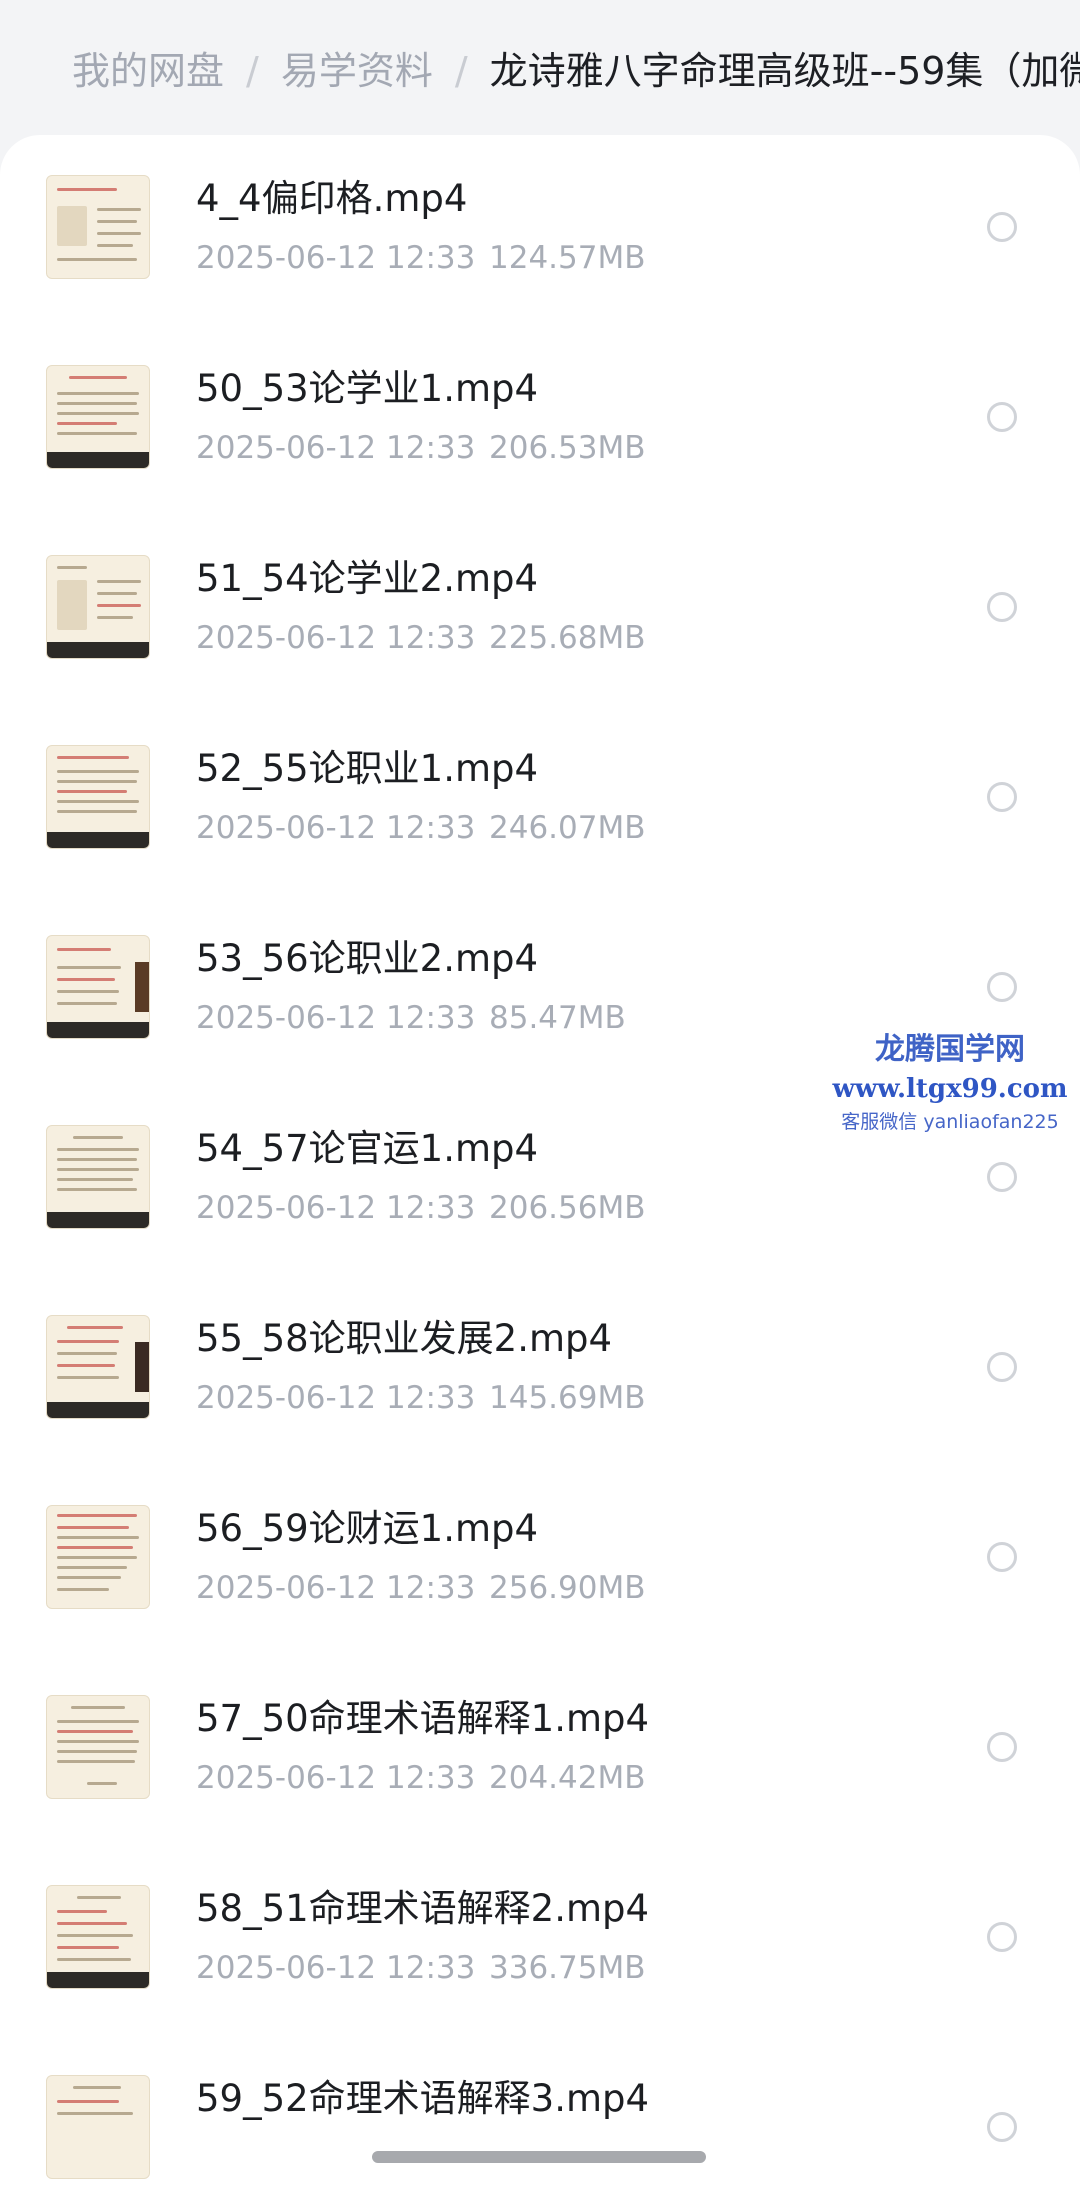 This screenshot has width=1080, height=2190. Describe the element at coordinates (557, 1018) in the screenshot. I see `file-size: 85.47MB` at that location.